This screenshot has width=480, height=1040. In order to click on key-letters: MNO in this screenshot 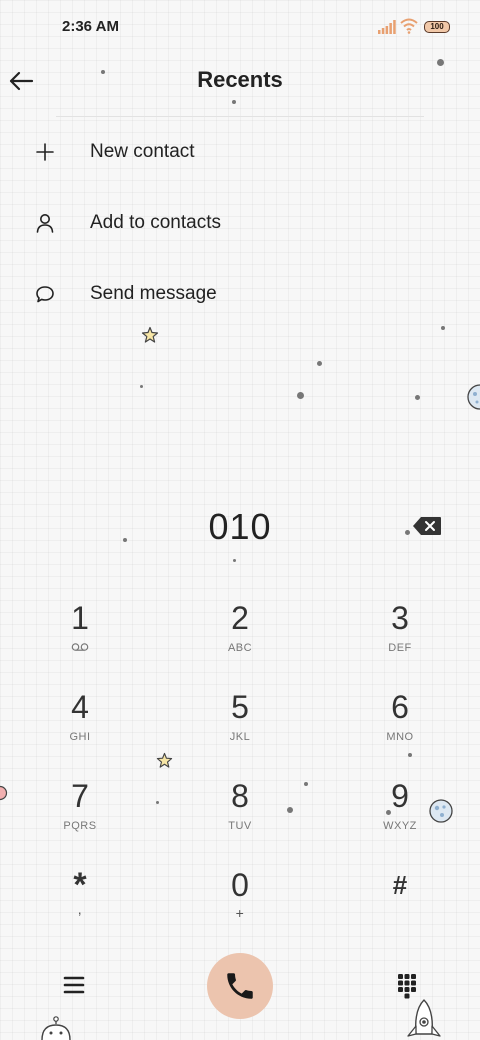, I will do `click(400, 737)`.